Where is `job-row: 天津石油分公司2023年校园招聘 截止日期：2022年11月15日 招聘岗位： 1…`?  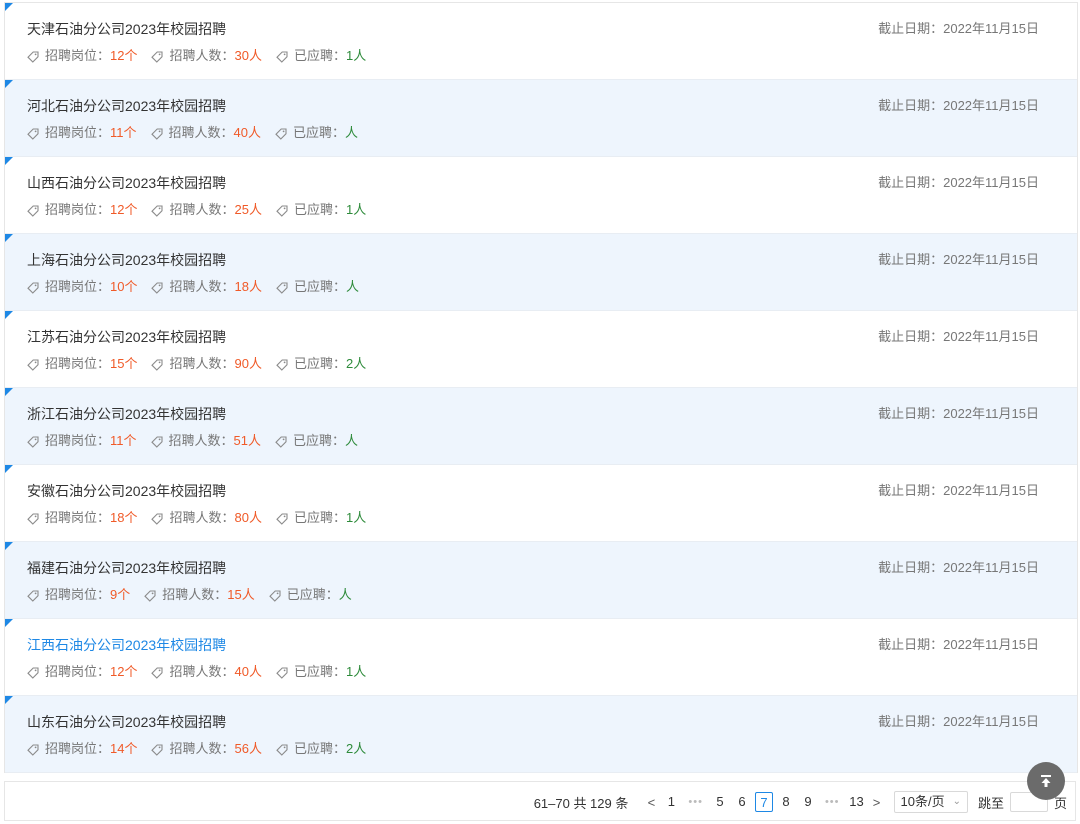 job-row: 天津石油分公司2023年校园招聘 截止日期：2022年11月15日 招聘岗位： 1… is located at coordinates (541, 41).